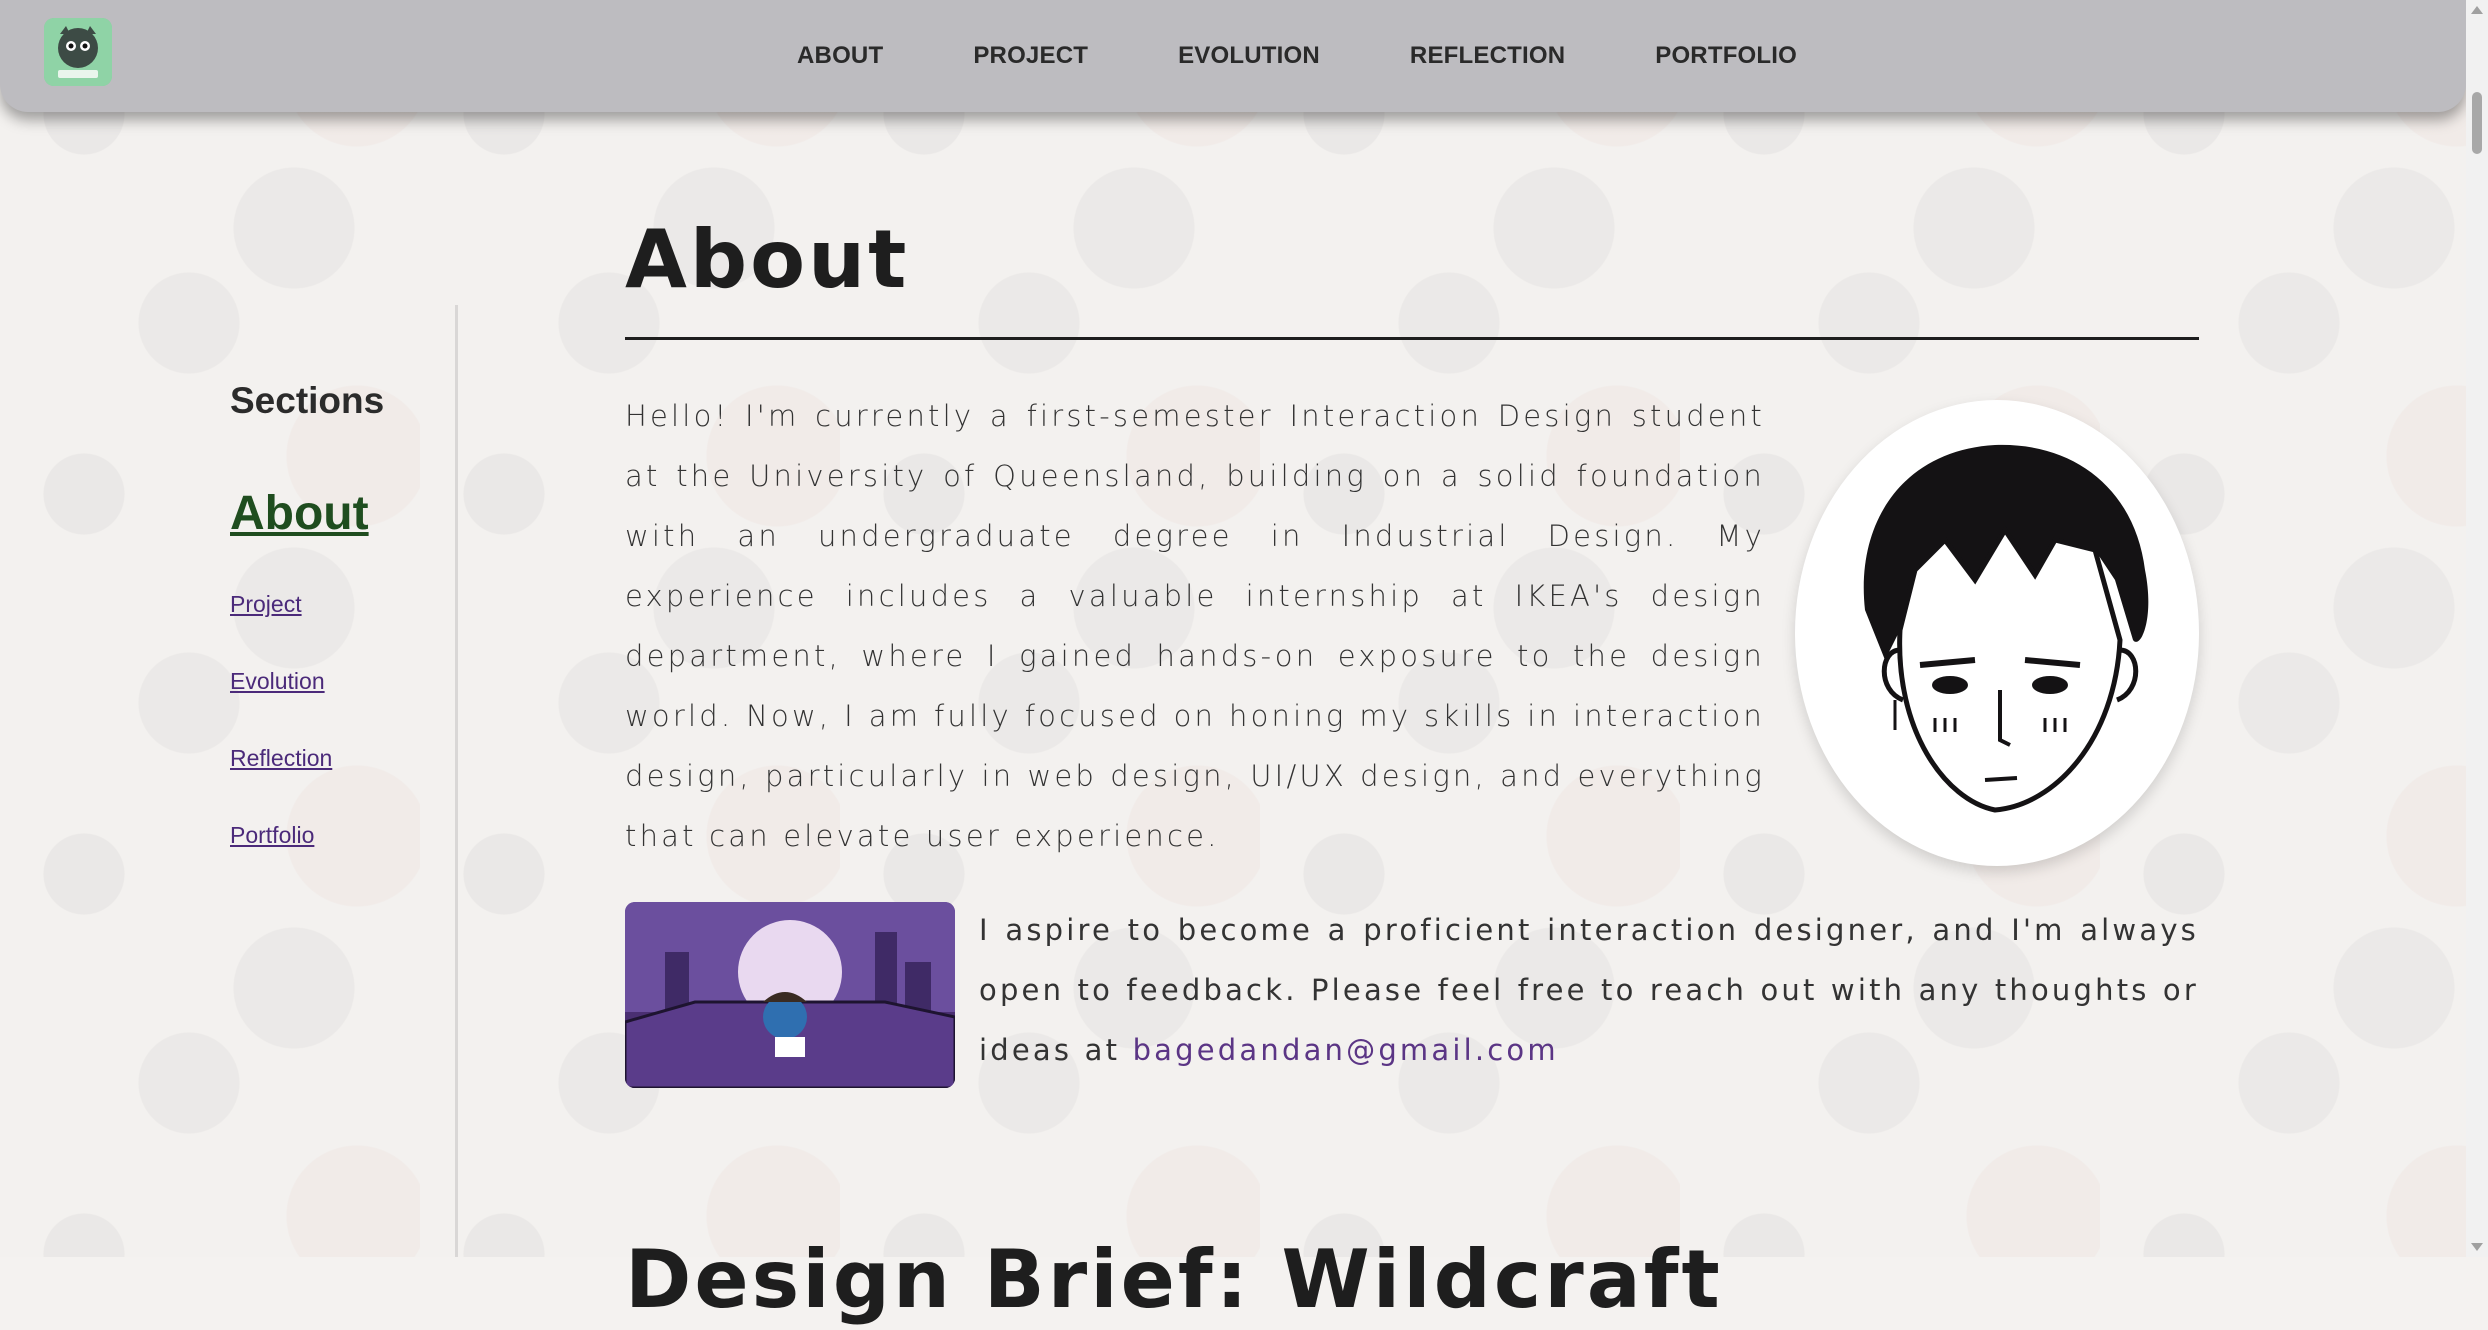 The width and height of the screenshot is (2488, 1330). What do you see at coordinates (767, 259) in the screenshot?
I see `page-title: About` at bounding box center [767, 259].